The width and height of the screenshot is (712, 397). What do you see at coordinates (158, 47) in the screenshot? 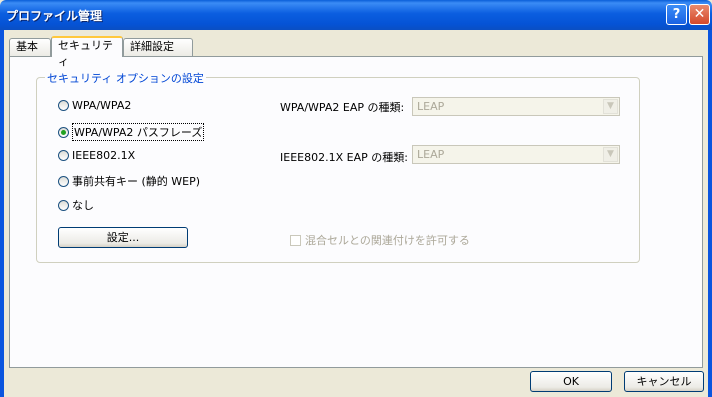
I see `tab-advanced: 詳細設定` at bounding box center [158, 47].